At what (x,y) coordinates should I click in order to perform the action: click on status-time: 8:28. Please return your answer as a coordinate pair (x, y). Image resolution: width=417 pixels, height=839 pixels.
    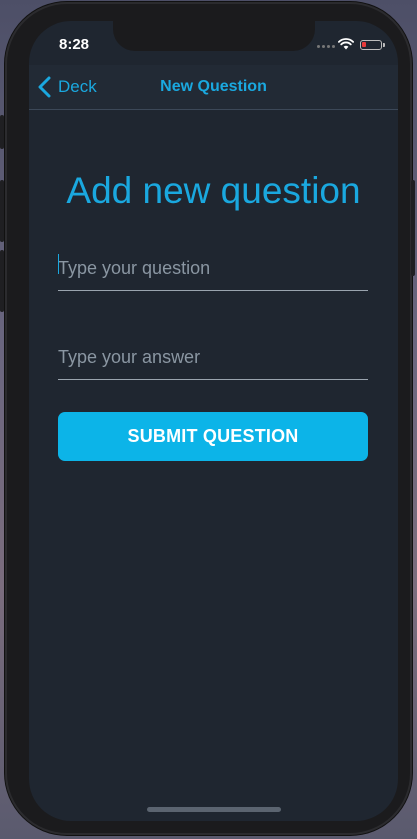
    Looking at the image, I should click on (74, 44).